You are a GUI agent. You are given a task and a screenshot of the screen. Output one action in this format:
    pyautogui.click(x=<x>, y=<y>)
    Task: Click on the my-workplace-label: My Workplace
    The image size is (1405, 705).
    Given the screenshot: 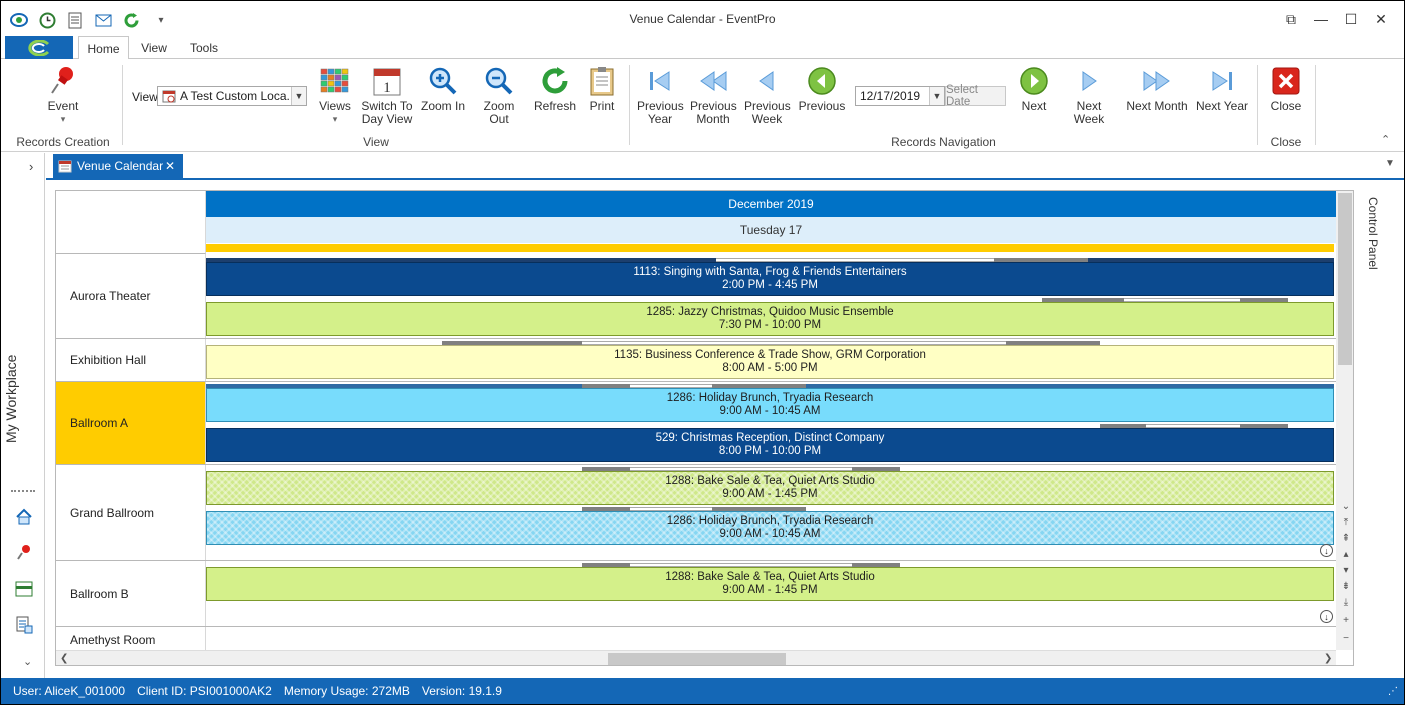 What is the action you would take?
    pyautogui.click(x=11, y=399)
    